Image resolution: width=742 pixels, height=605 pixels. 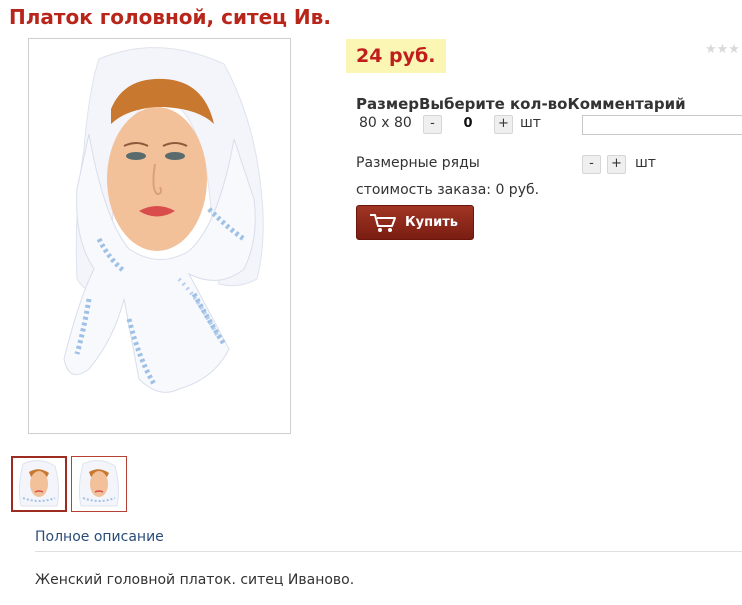 I want to click on rating-stars: ★★★, so click(x=722, y=49).